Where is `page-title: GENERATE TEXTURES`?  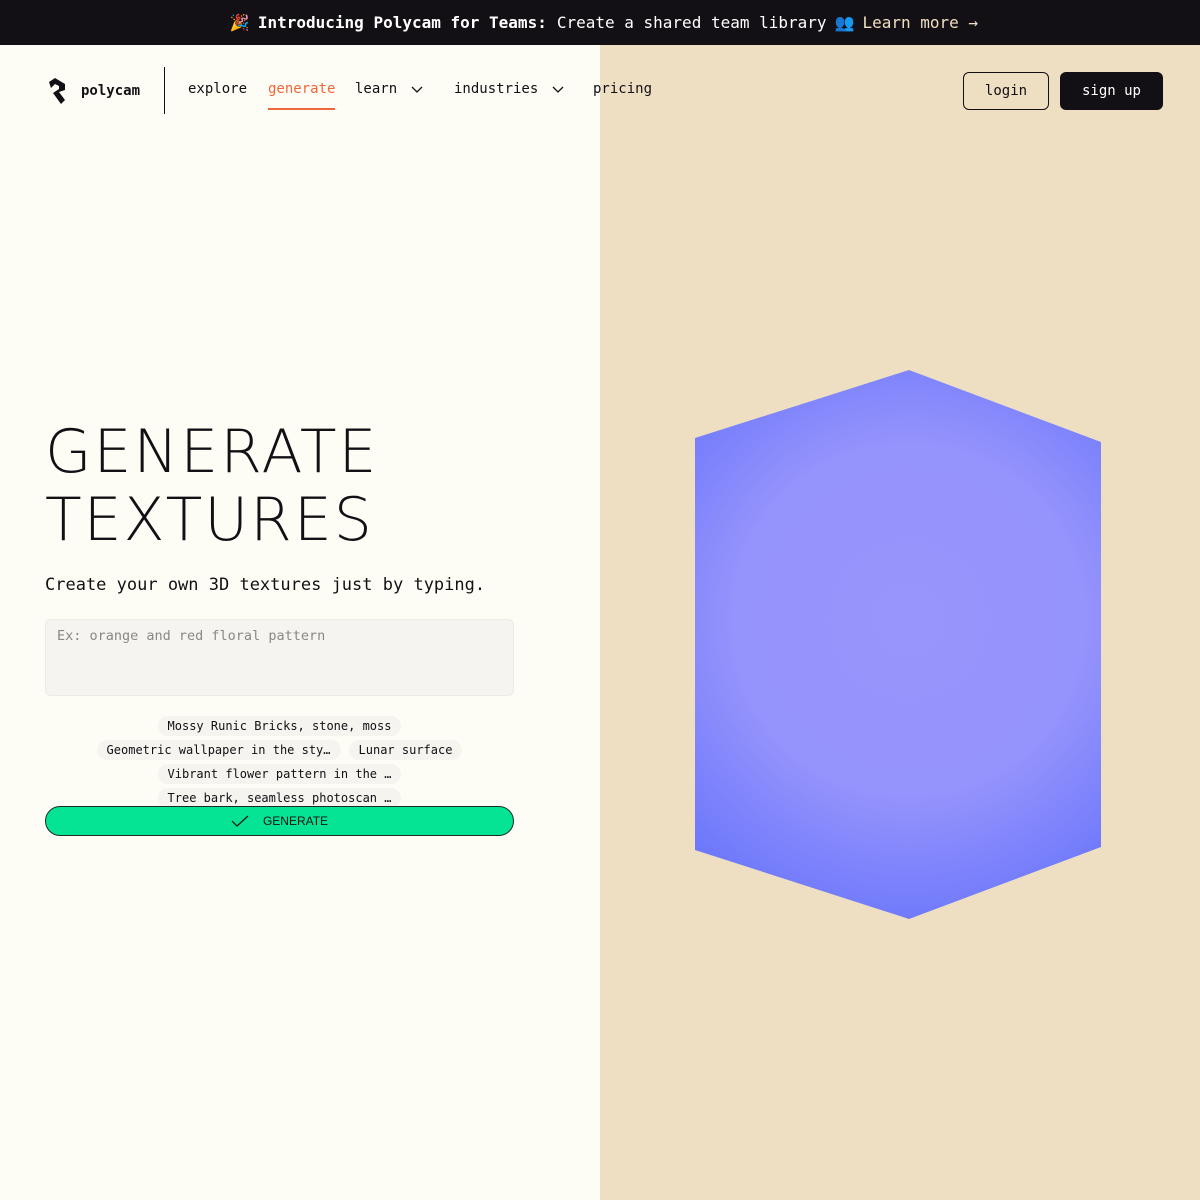 page-title: GENERATE TEXTURES is located at coordinates (211, 486).